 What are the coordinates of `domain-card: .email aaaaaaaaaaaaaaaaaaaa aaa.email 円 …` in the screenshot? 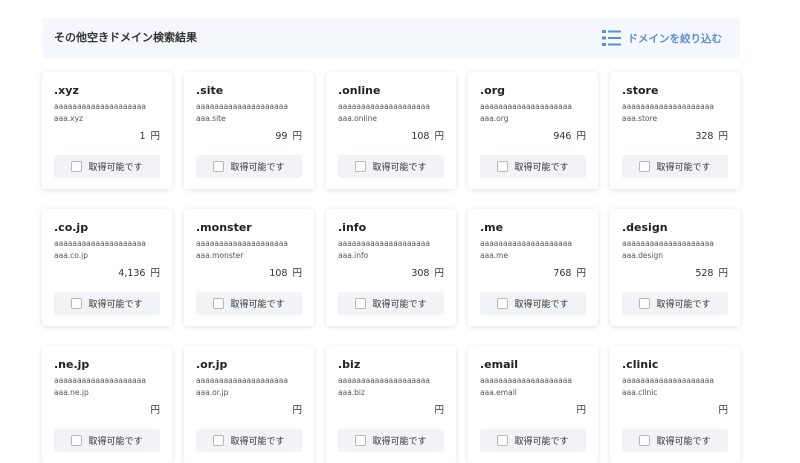 It's located at (533, 404).